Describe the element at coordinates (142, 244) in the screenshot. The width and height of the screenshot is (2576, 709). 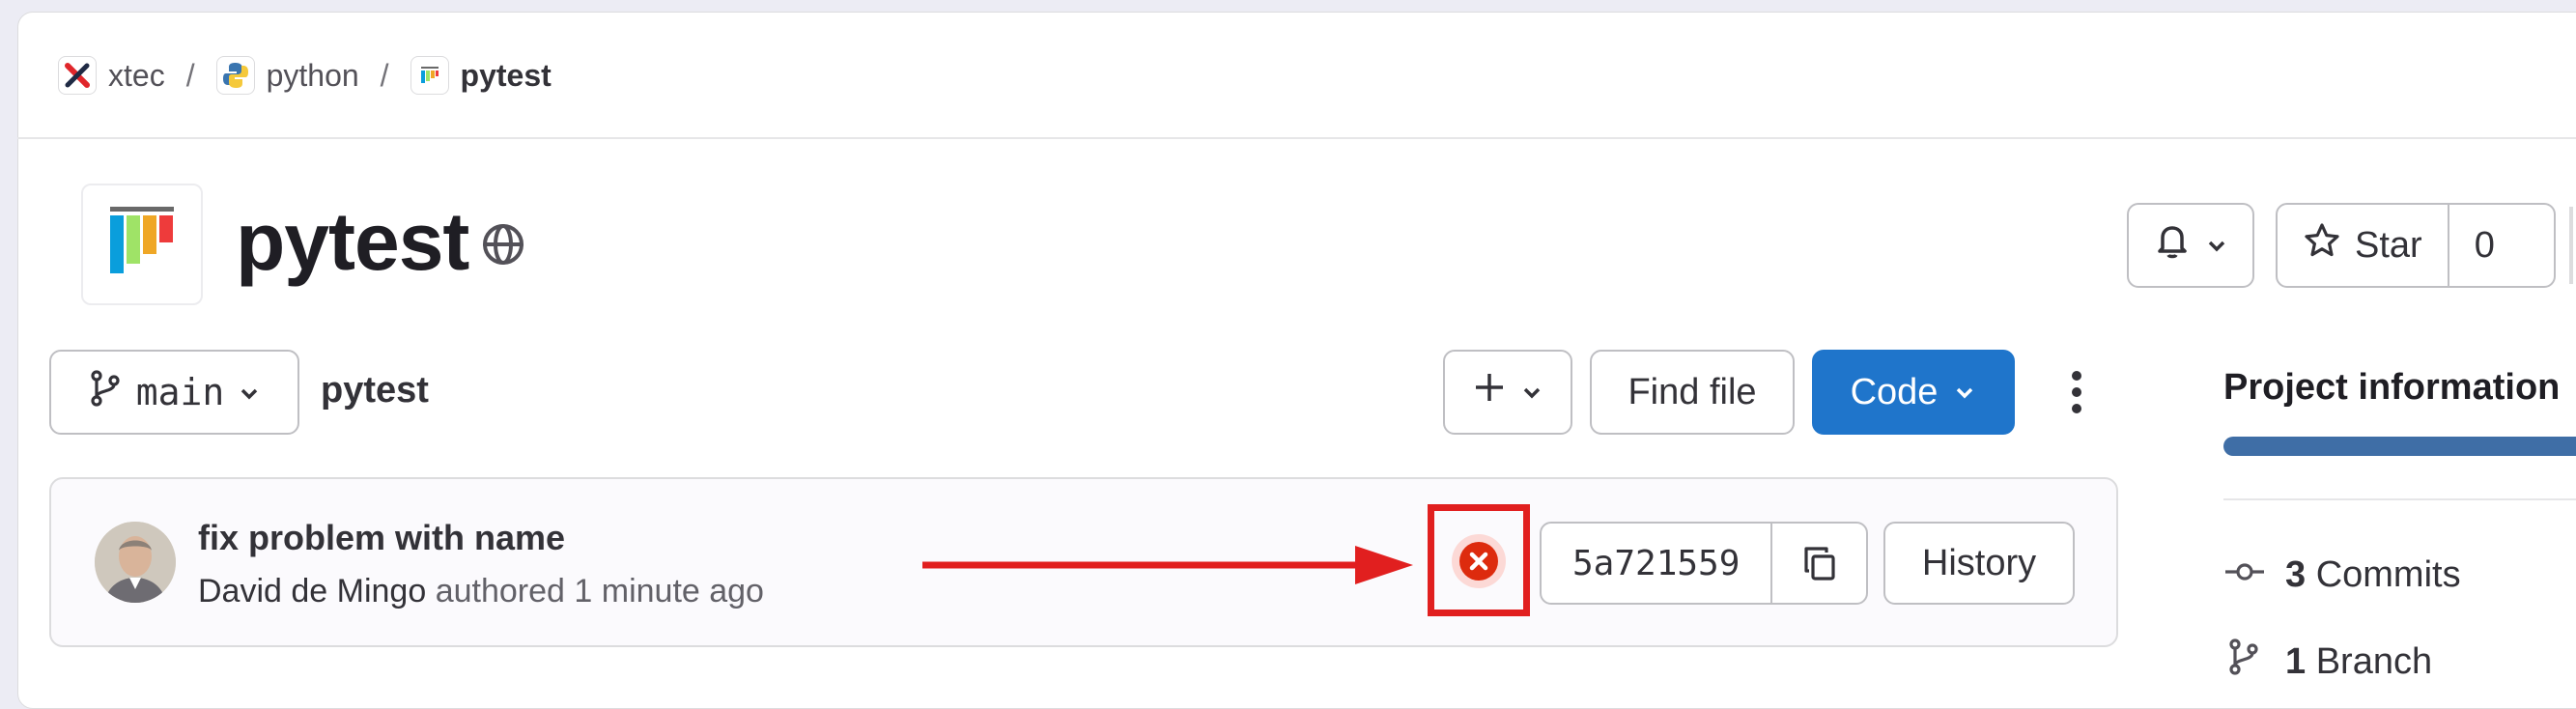
I see `project-avatar` at that location.